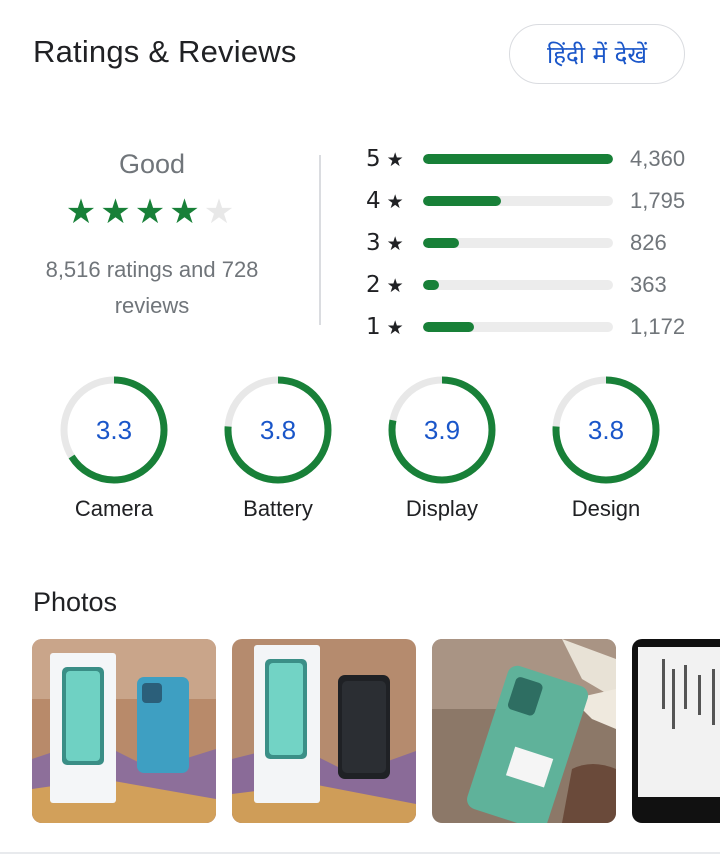  What do you see at coordinates (152, 287) in the screenshot?
I see `ratings-count: 8,516 ratings and 728 reviews` at bounding box center [152, 287].